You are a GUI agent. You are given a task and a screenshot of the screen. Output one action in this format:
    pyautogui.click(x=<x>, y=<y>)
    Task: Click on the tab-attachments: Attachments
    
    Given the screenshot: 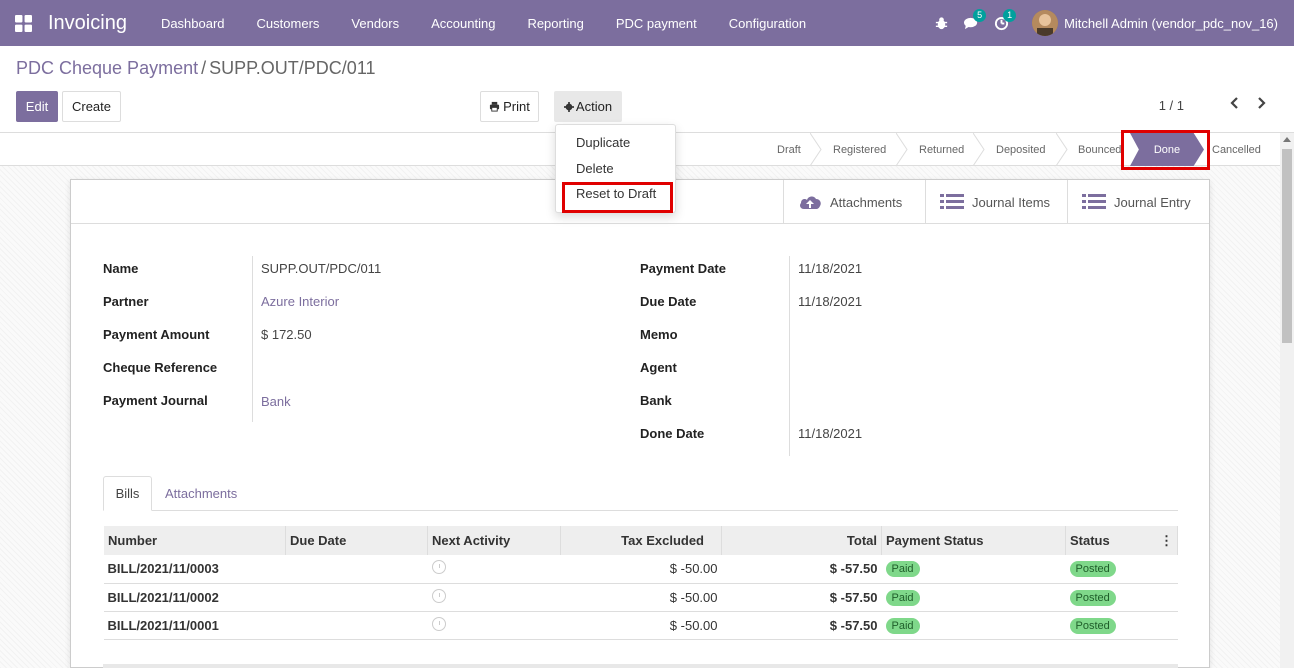 What is the action you would take?
    pyautogui.click(x=201, y=493)
    